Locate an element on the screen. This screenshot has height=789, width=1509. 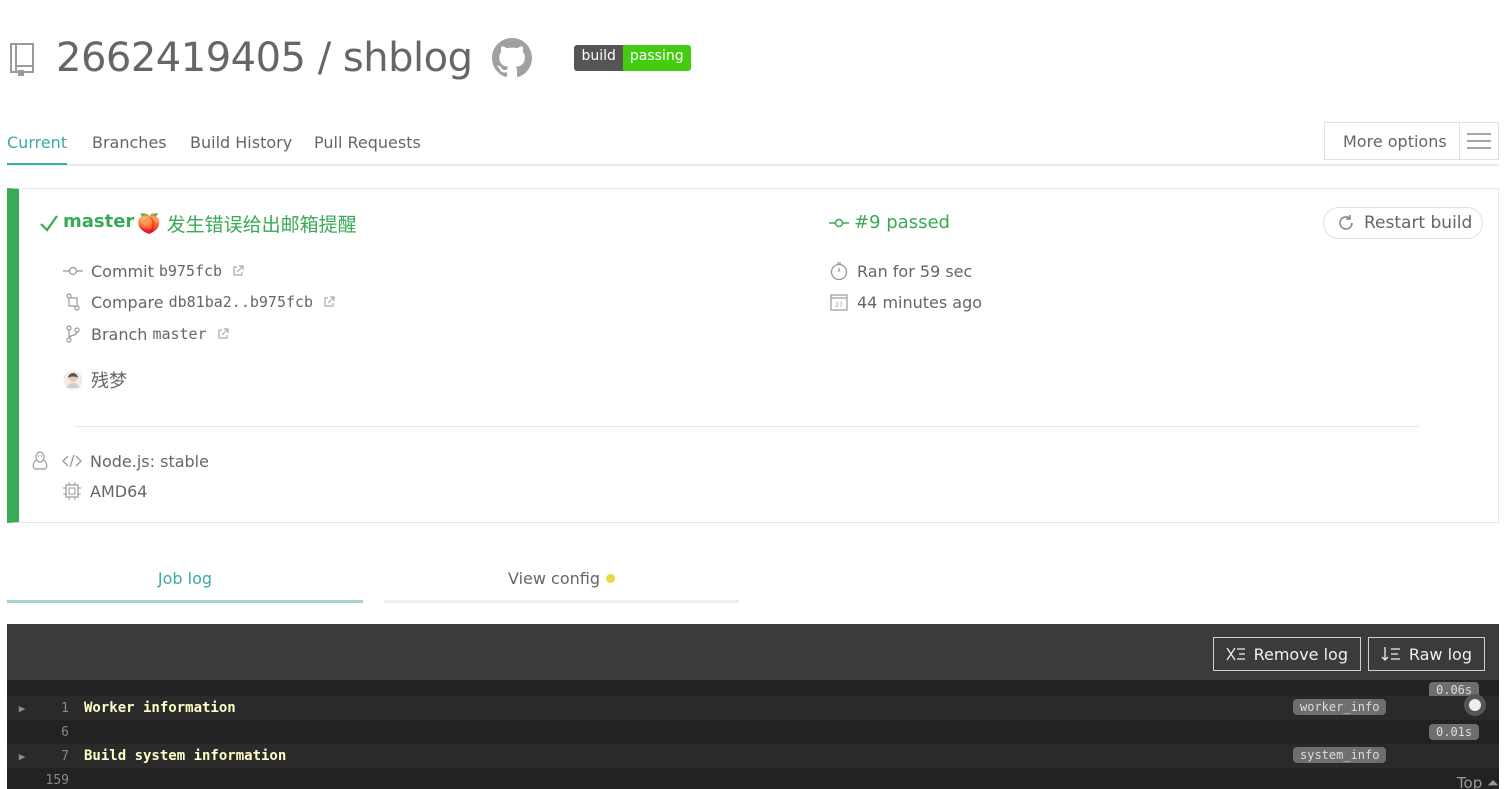
scroll-top-link: Top ⏶ is located at coordinates (1478, 781).